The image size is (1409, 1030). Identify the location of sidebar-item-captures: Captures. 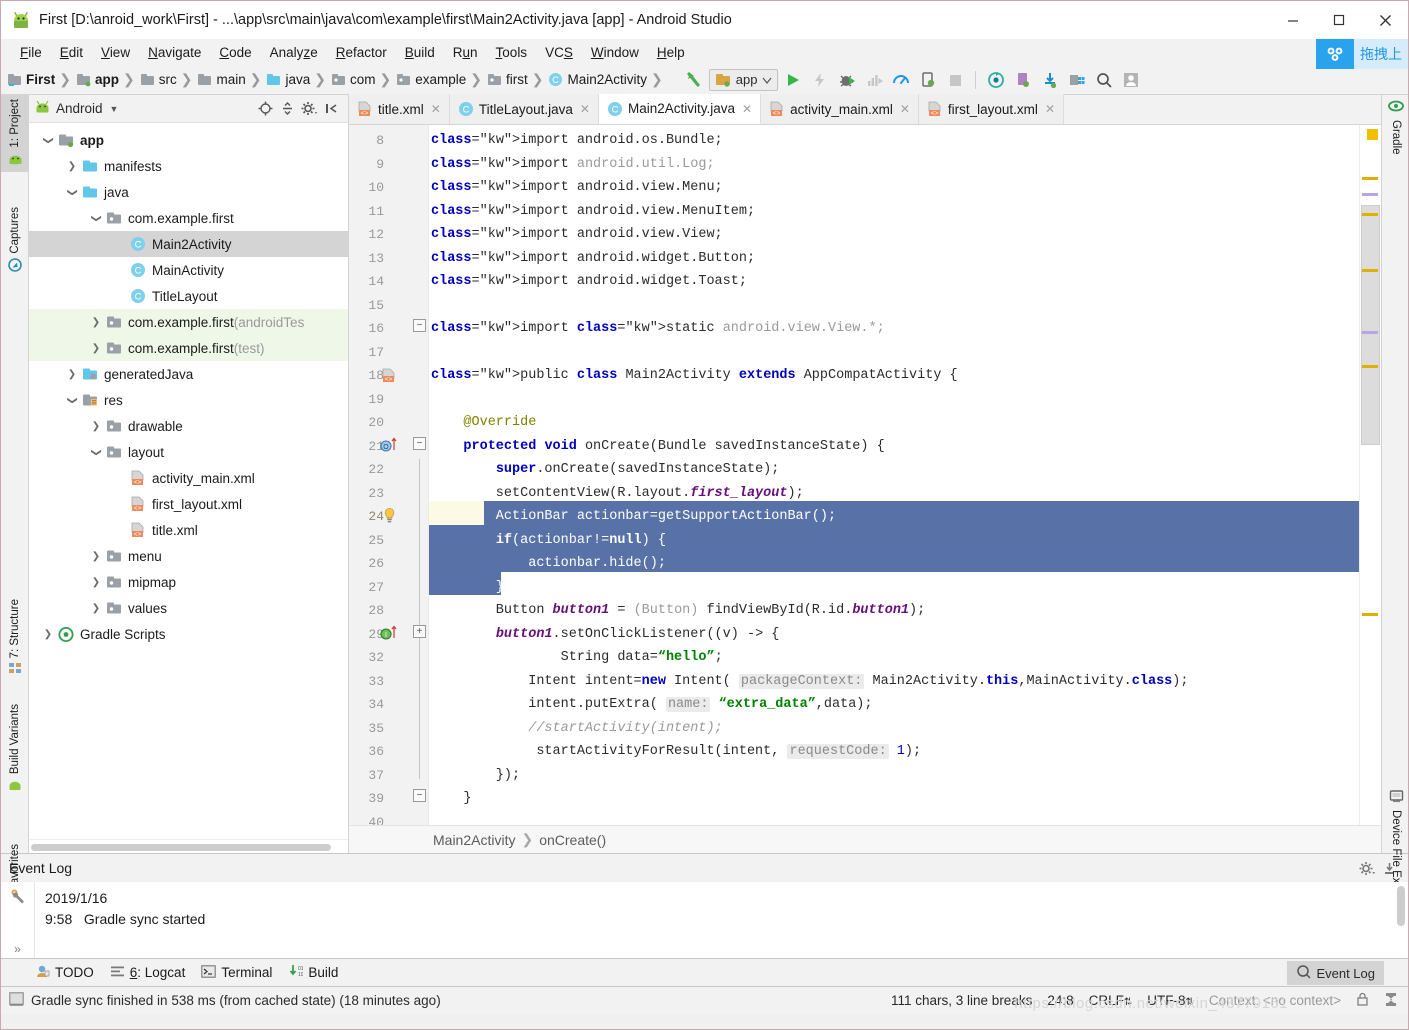
(15, 241).